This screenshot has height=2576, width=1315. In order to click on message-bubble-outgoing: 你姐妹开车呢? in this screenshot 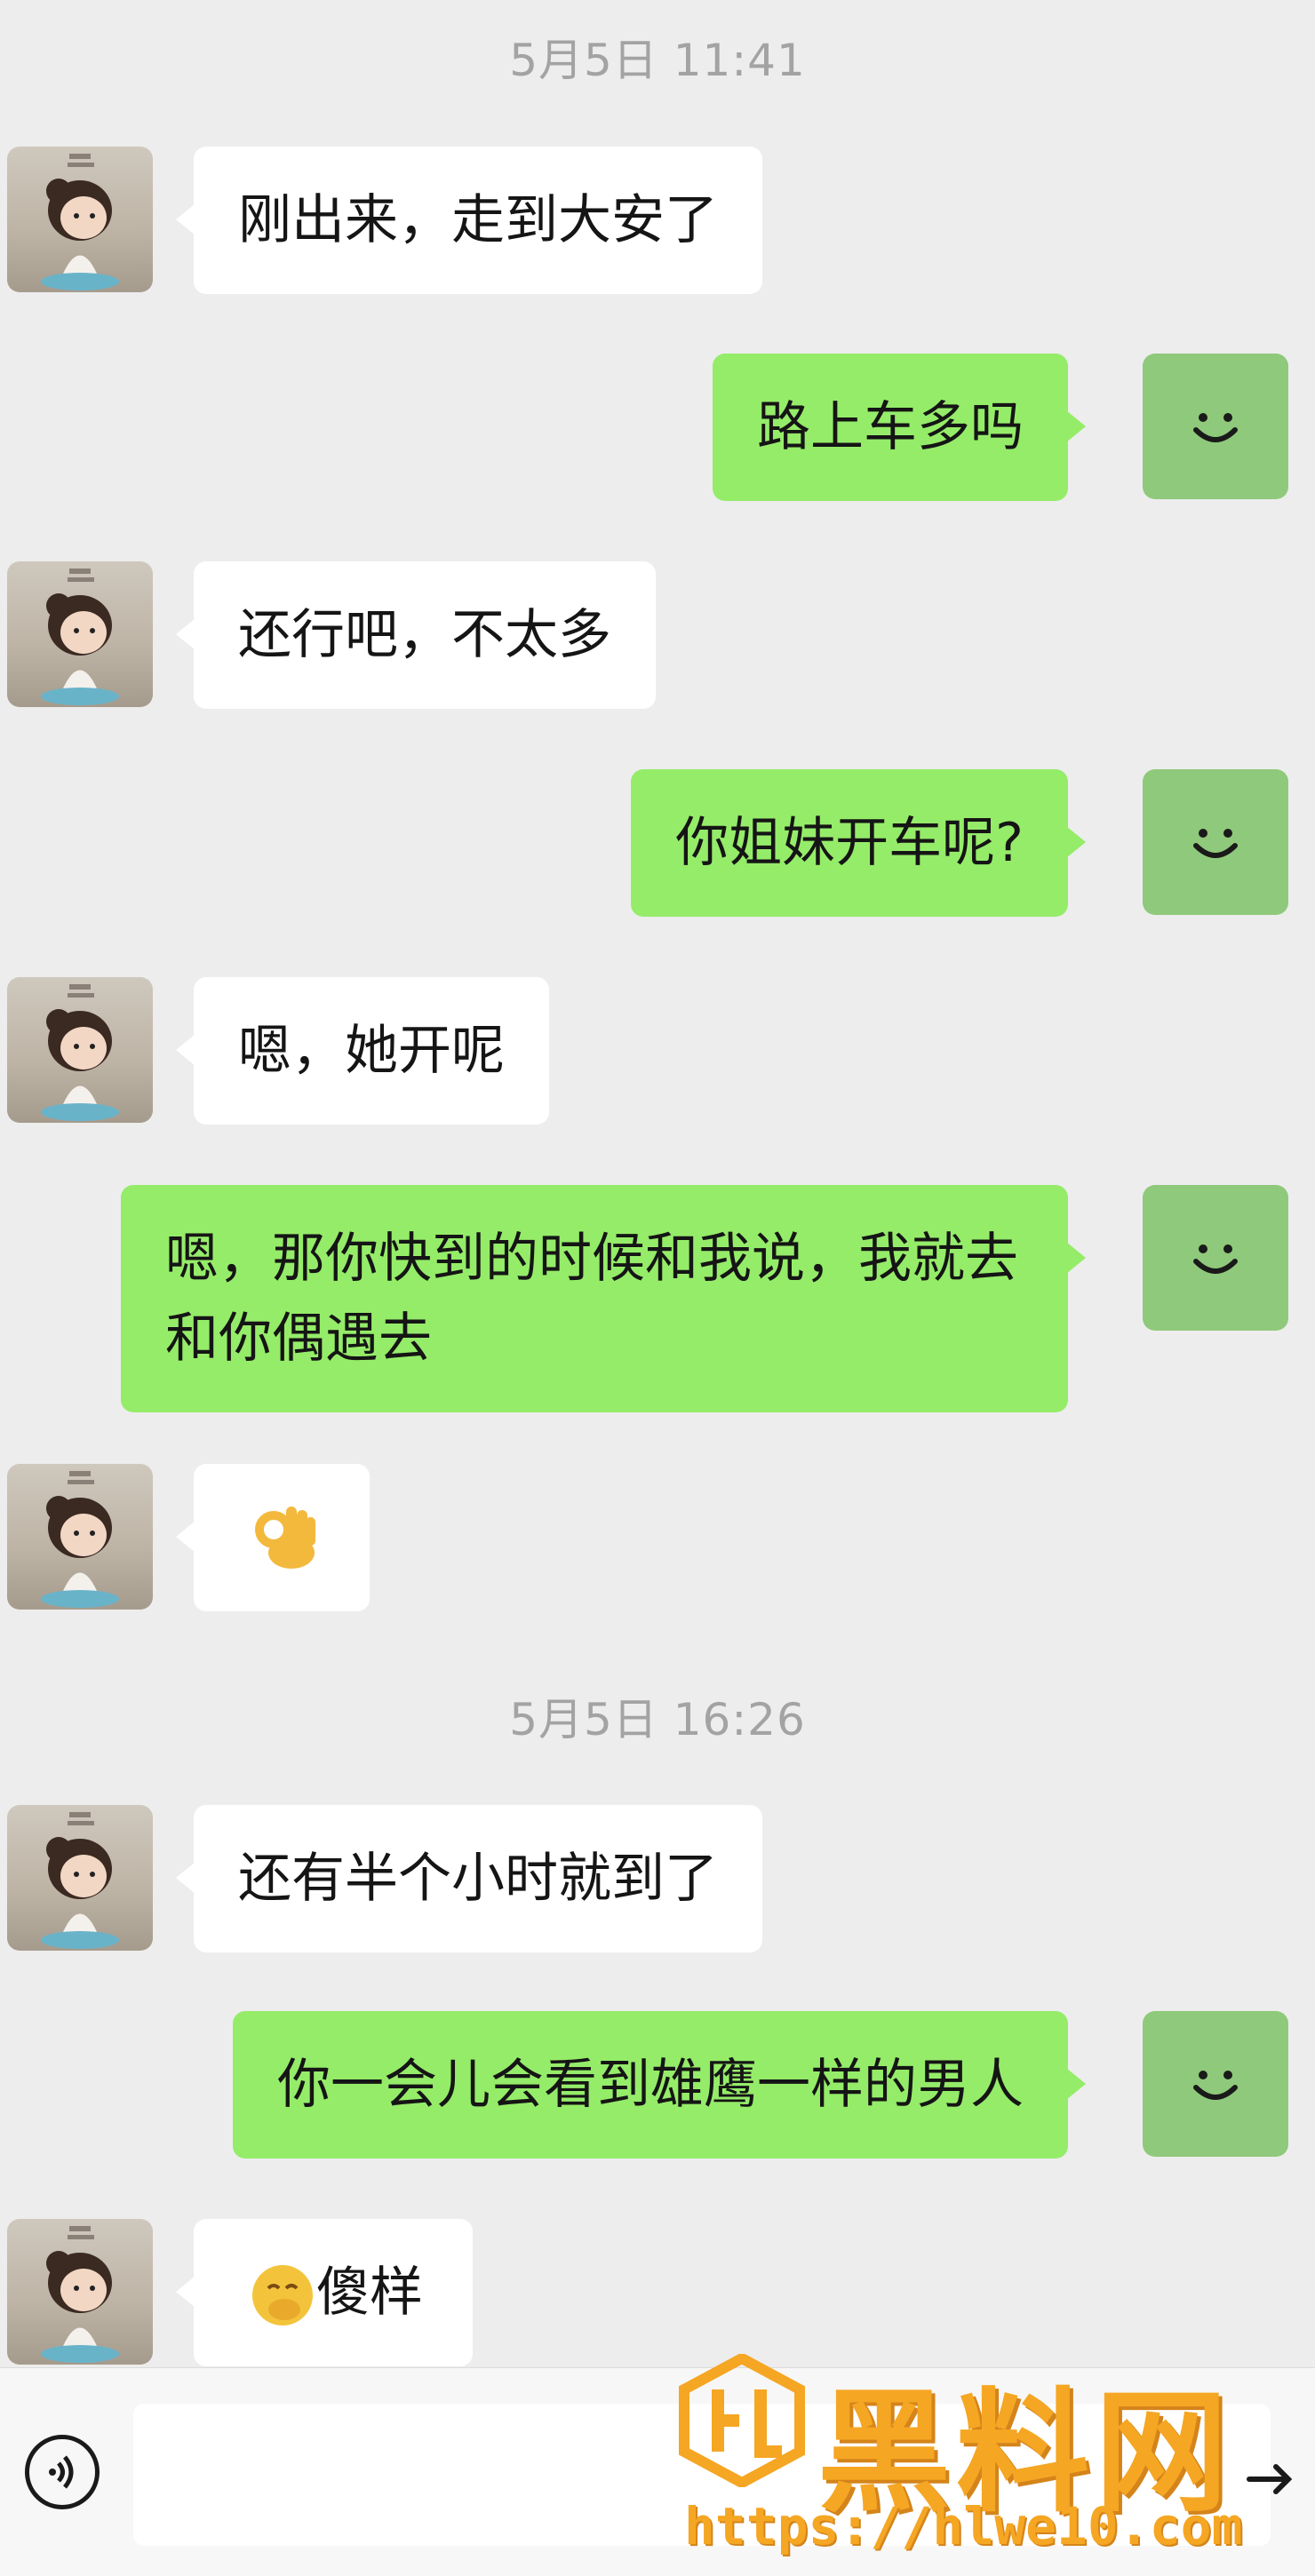, I will do `click(859, 843)`.